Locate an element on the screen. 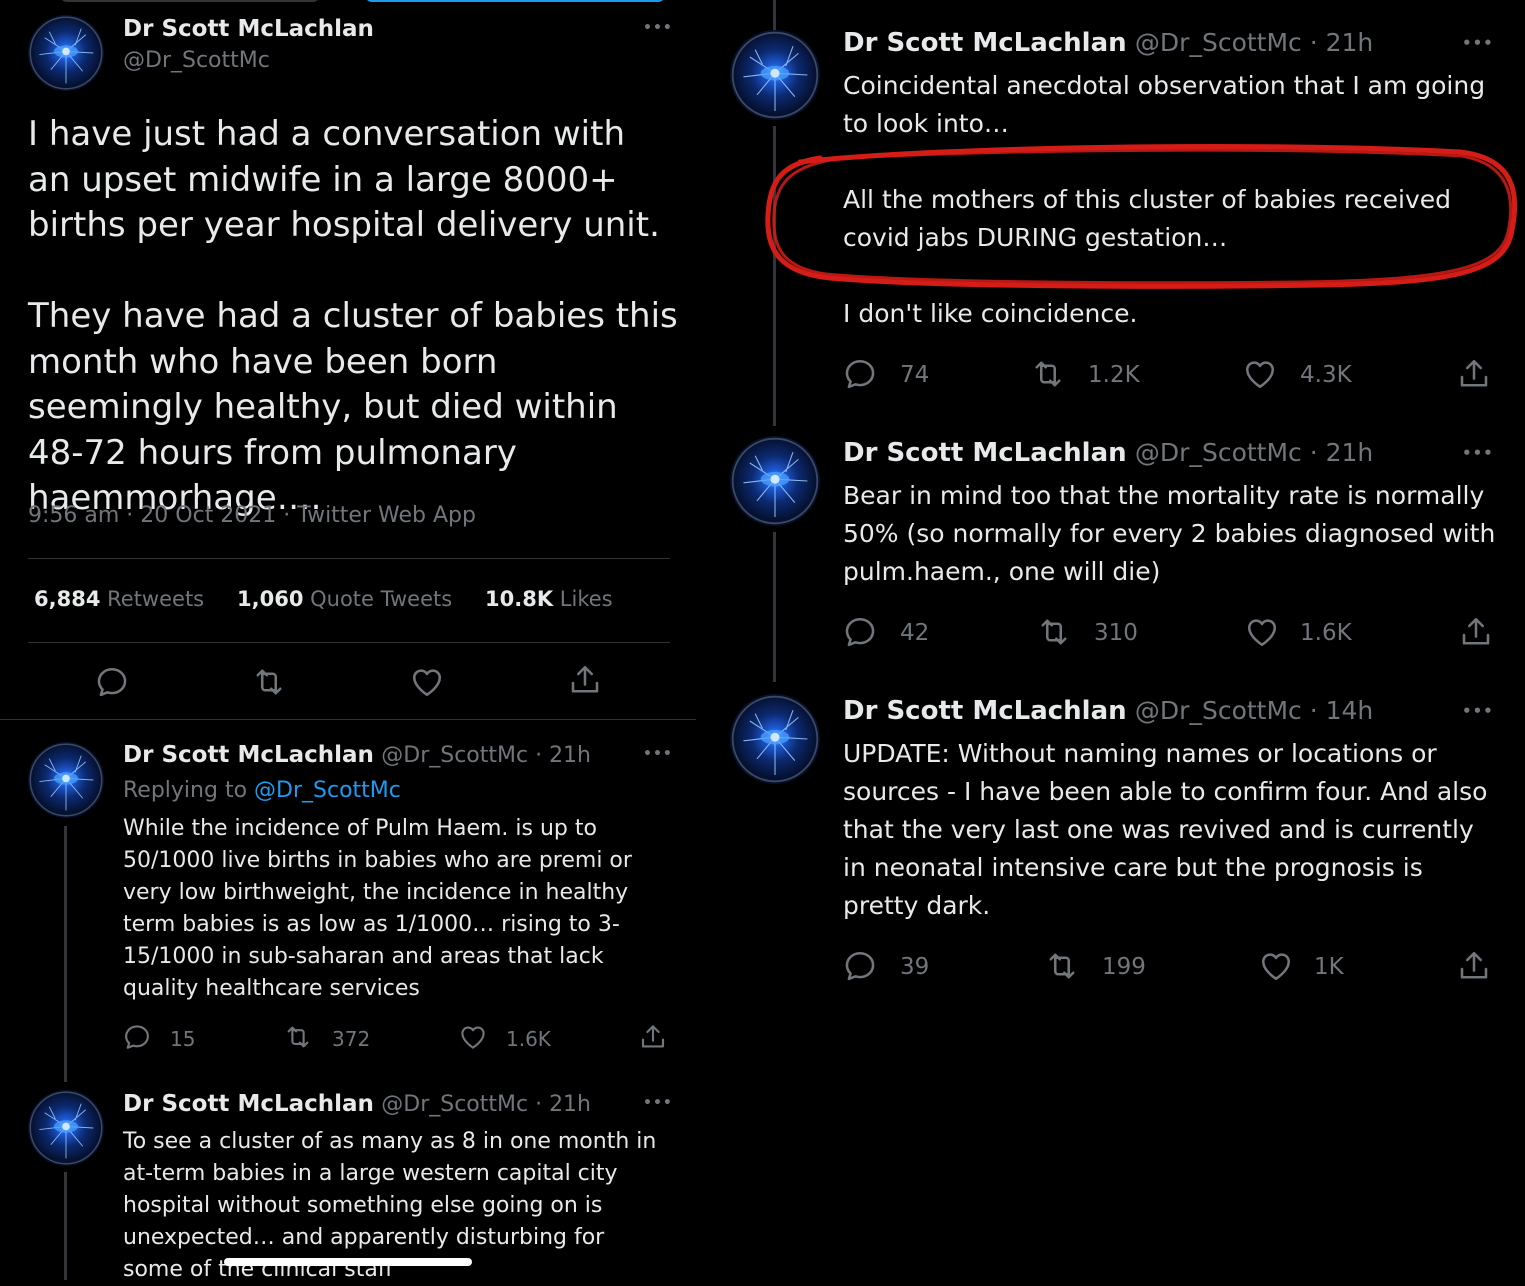 The width and height of the screenshot is (1525, 1286). reply-count: 74 is located at coordinates (915, 375).